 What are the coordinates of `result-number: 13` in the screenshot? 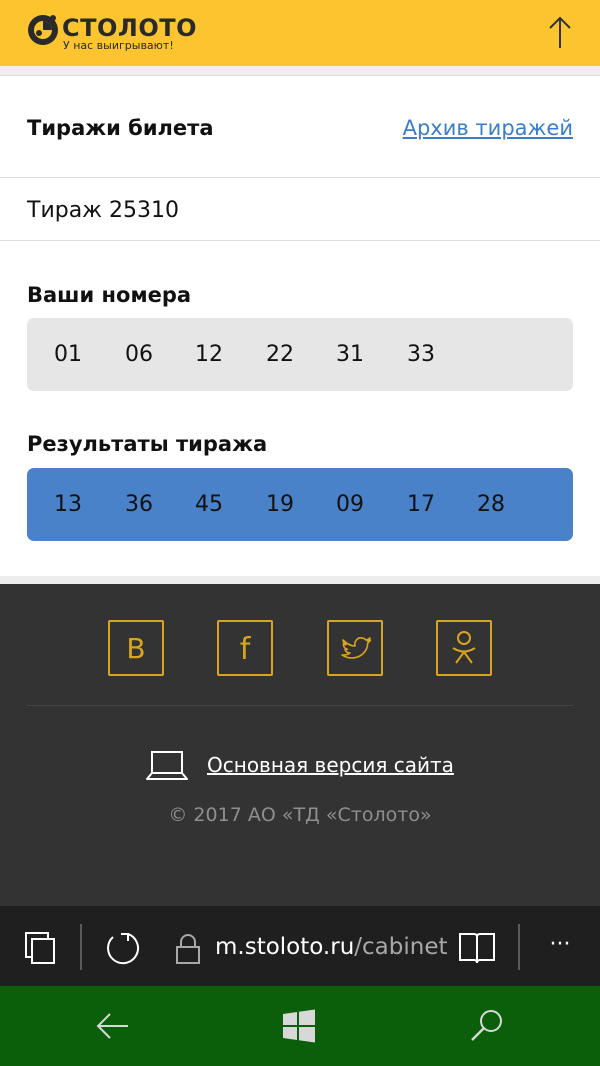 It's located at (68, 504).